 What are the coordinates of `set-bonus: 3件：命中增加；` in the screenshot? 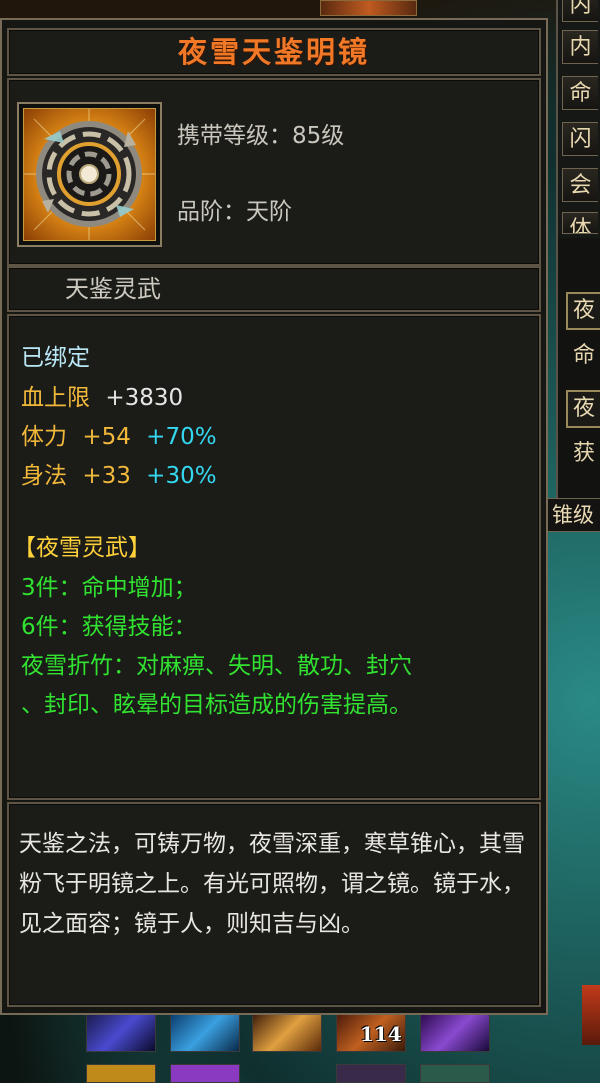 It's located at (109, 588).